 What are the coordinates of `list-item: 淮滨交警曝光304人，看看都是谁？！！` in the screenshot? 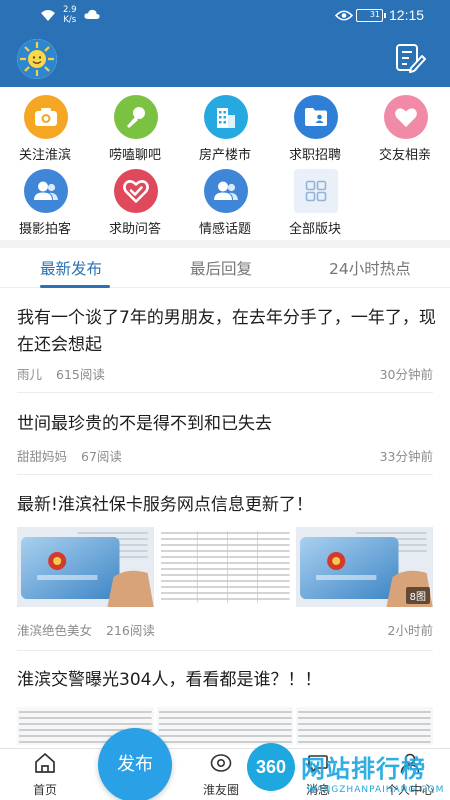 It's located at (225, 699).